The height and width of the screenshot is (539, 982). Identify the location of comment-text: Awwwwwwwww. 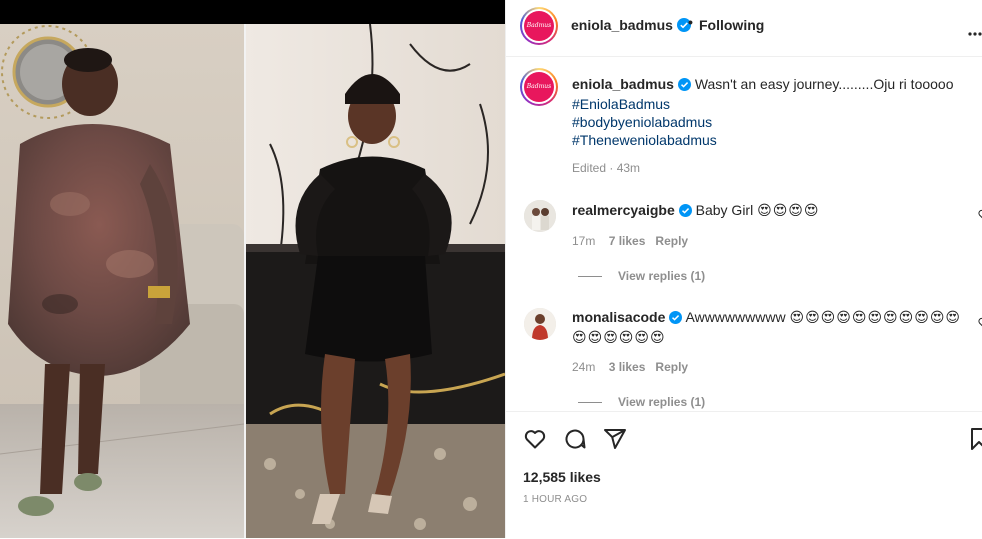
(735, 317).